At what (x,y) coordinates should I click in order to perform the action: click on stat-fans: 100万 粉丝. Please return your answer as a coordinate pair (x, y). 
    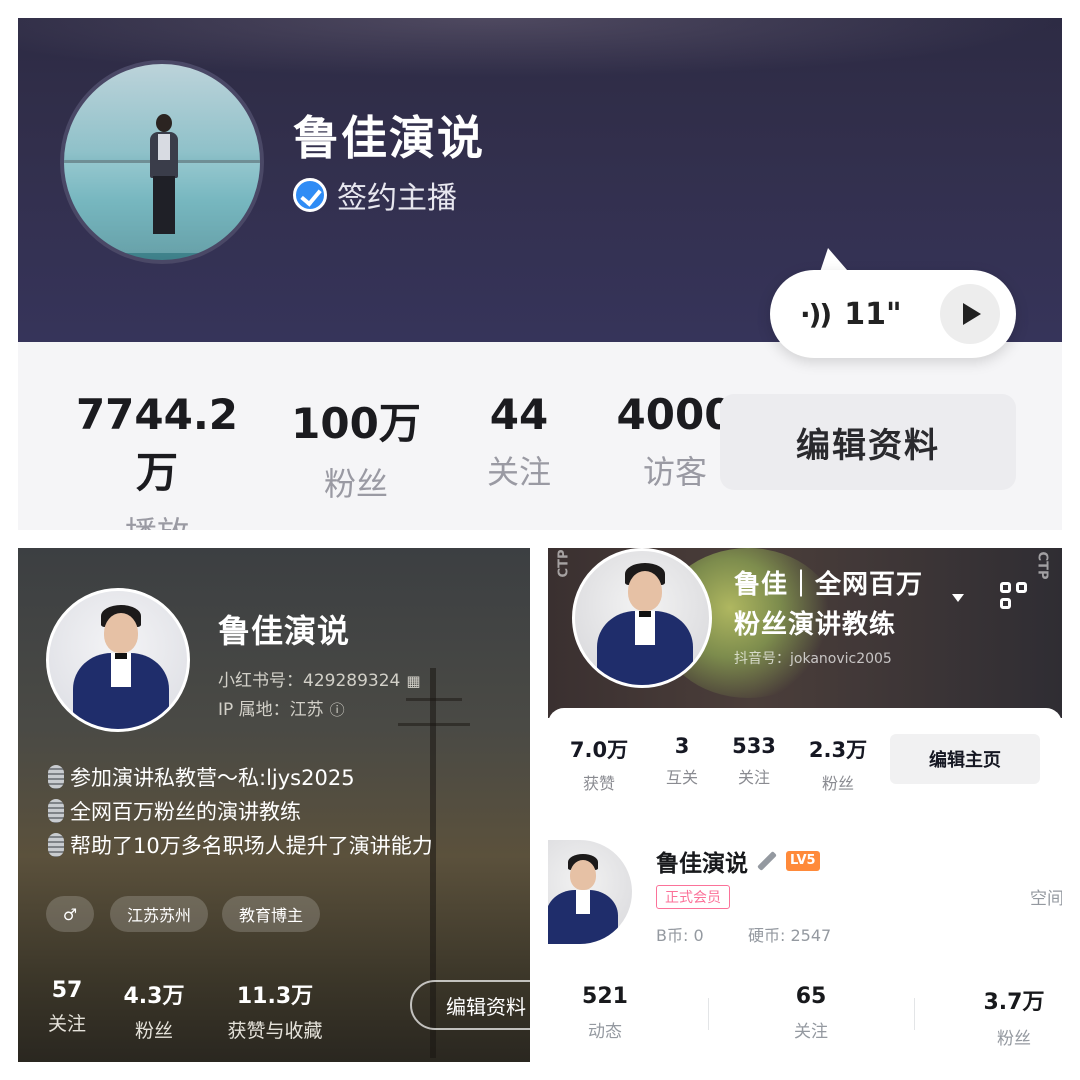
    Looking at the image, I should click on (356, 447).